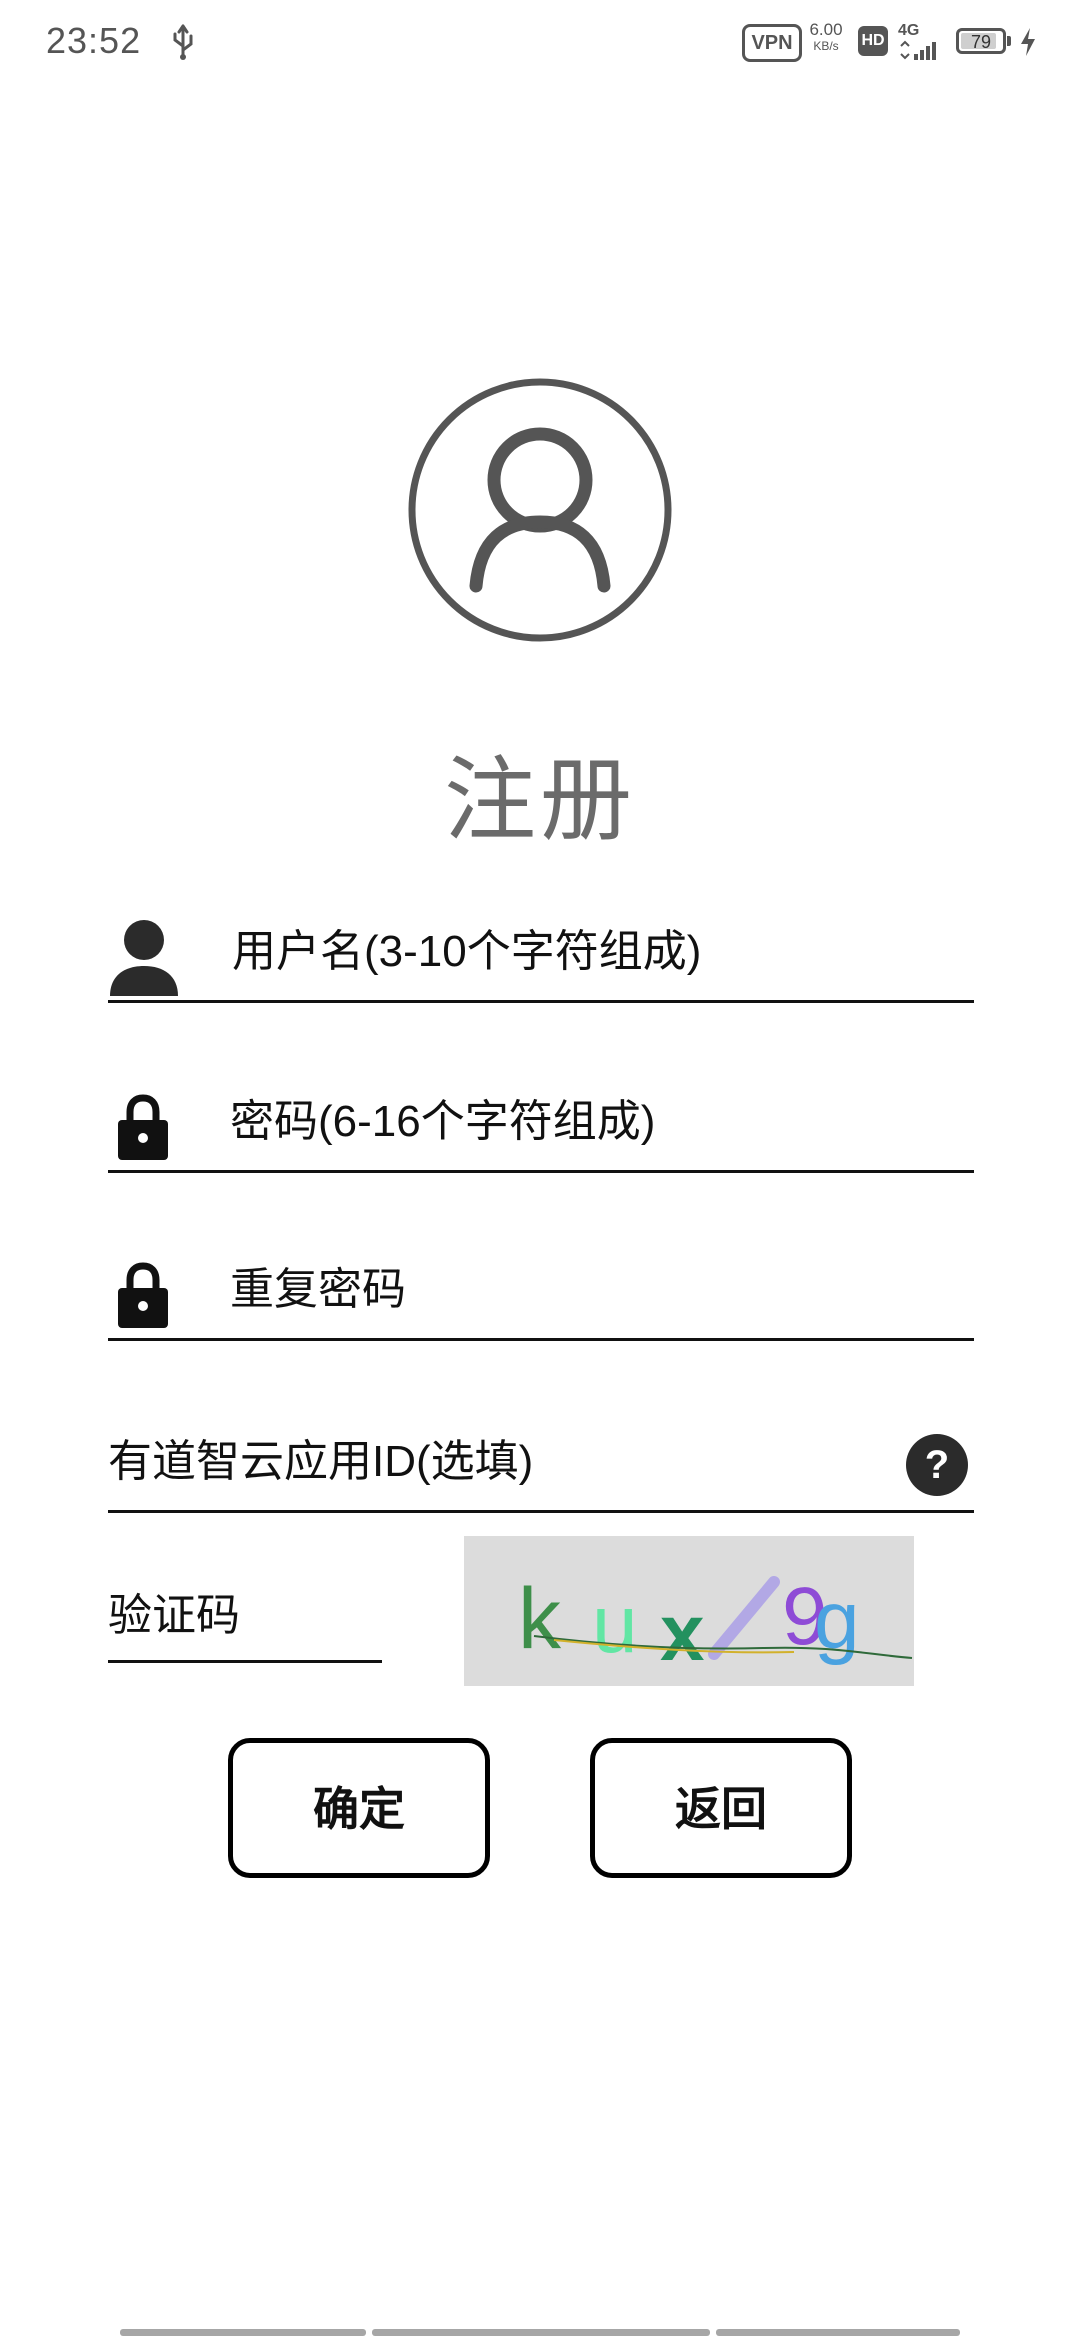 This screenshot has height=2340, width=1080. I want to click on signal-icon: 4G, so click(920, 42).